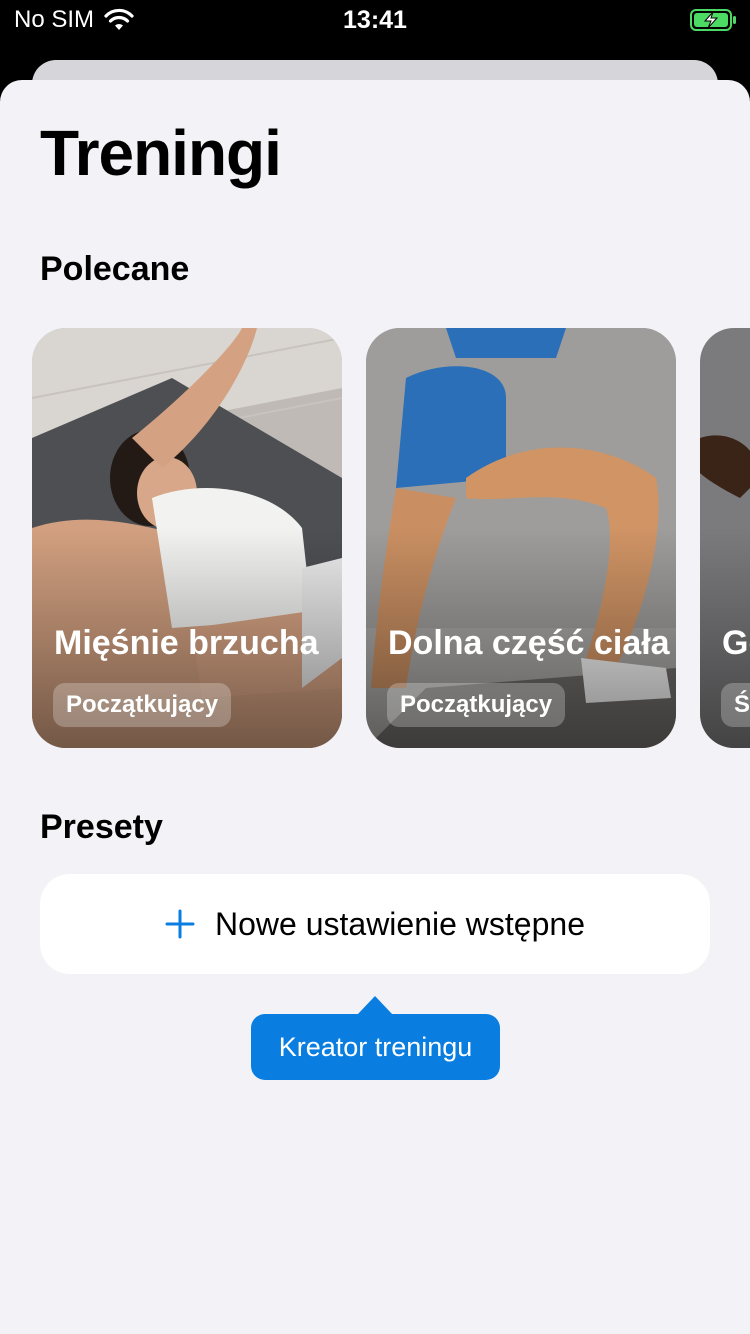  What do you see at coordinates (375, 1005) in the screenshot?
I see `tooltip-arrow` at bounding box center [375, 1005].